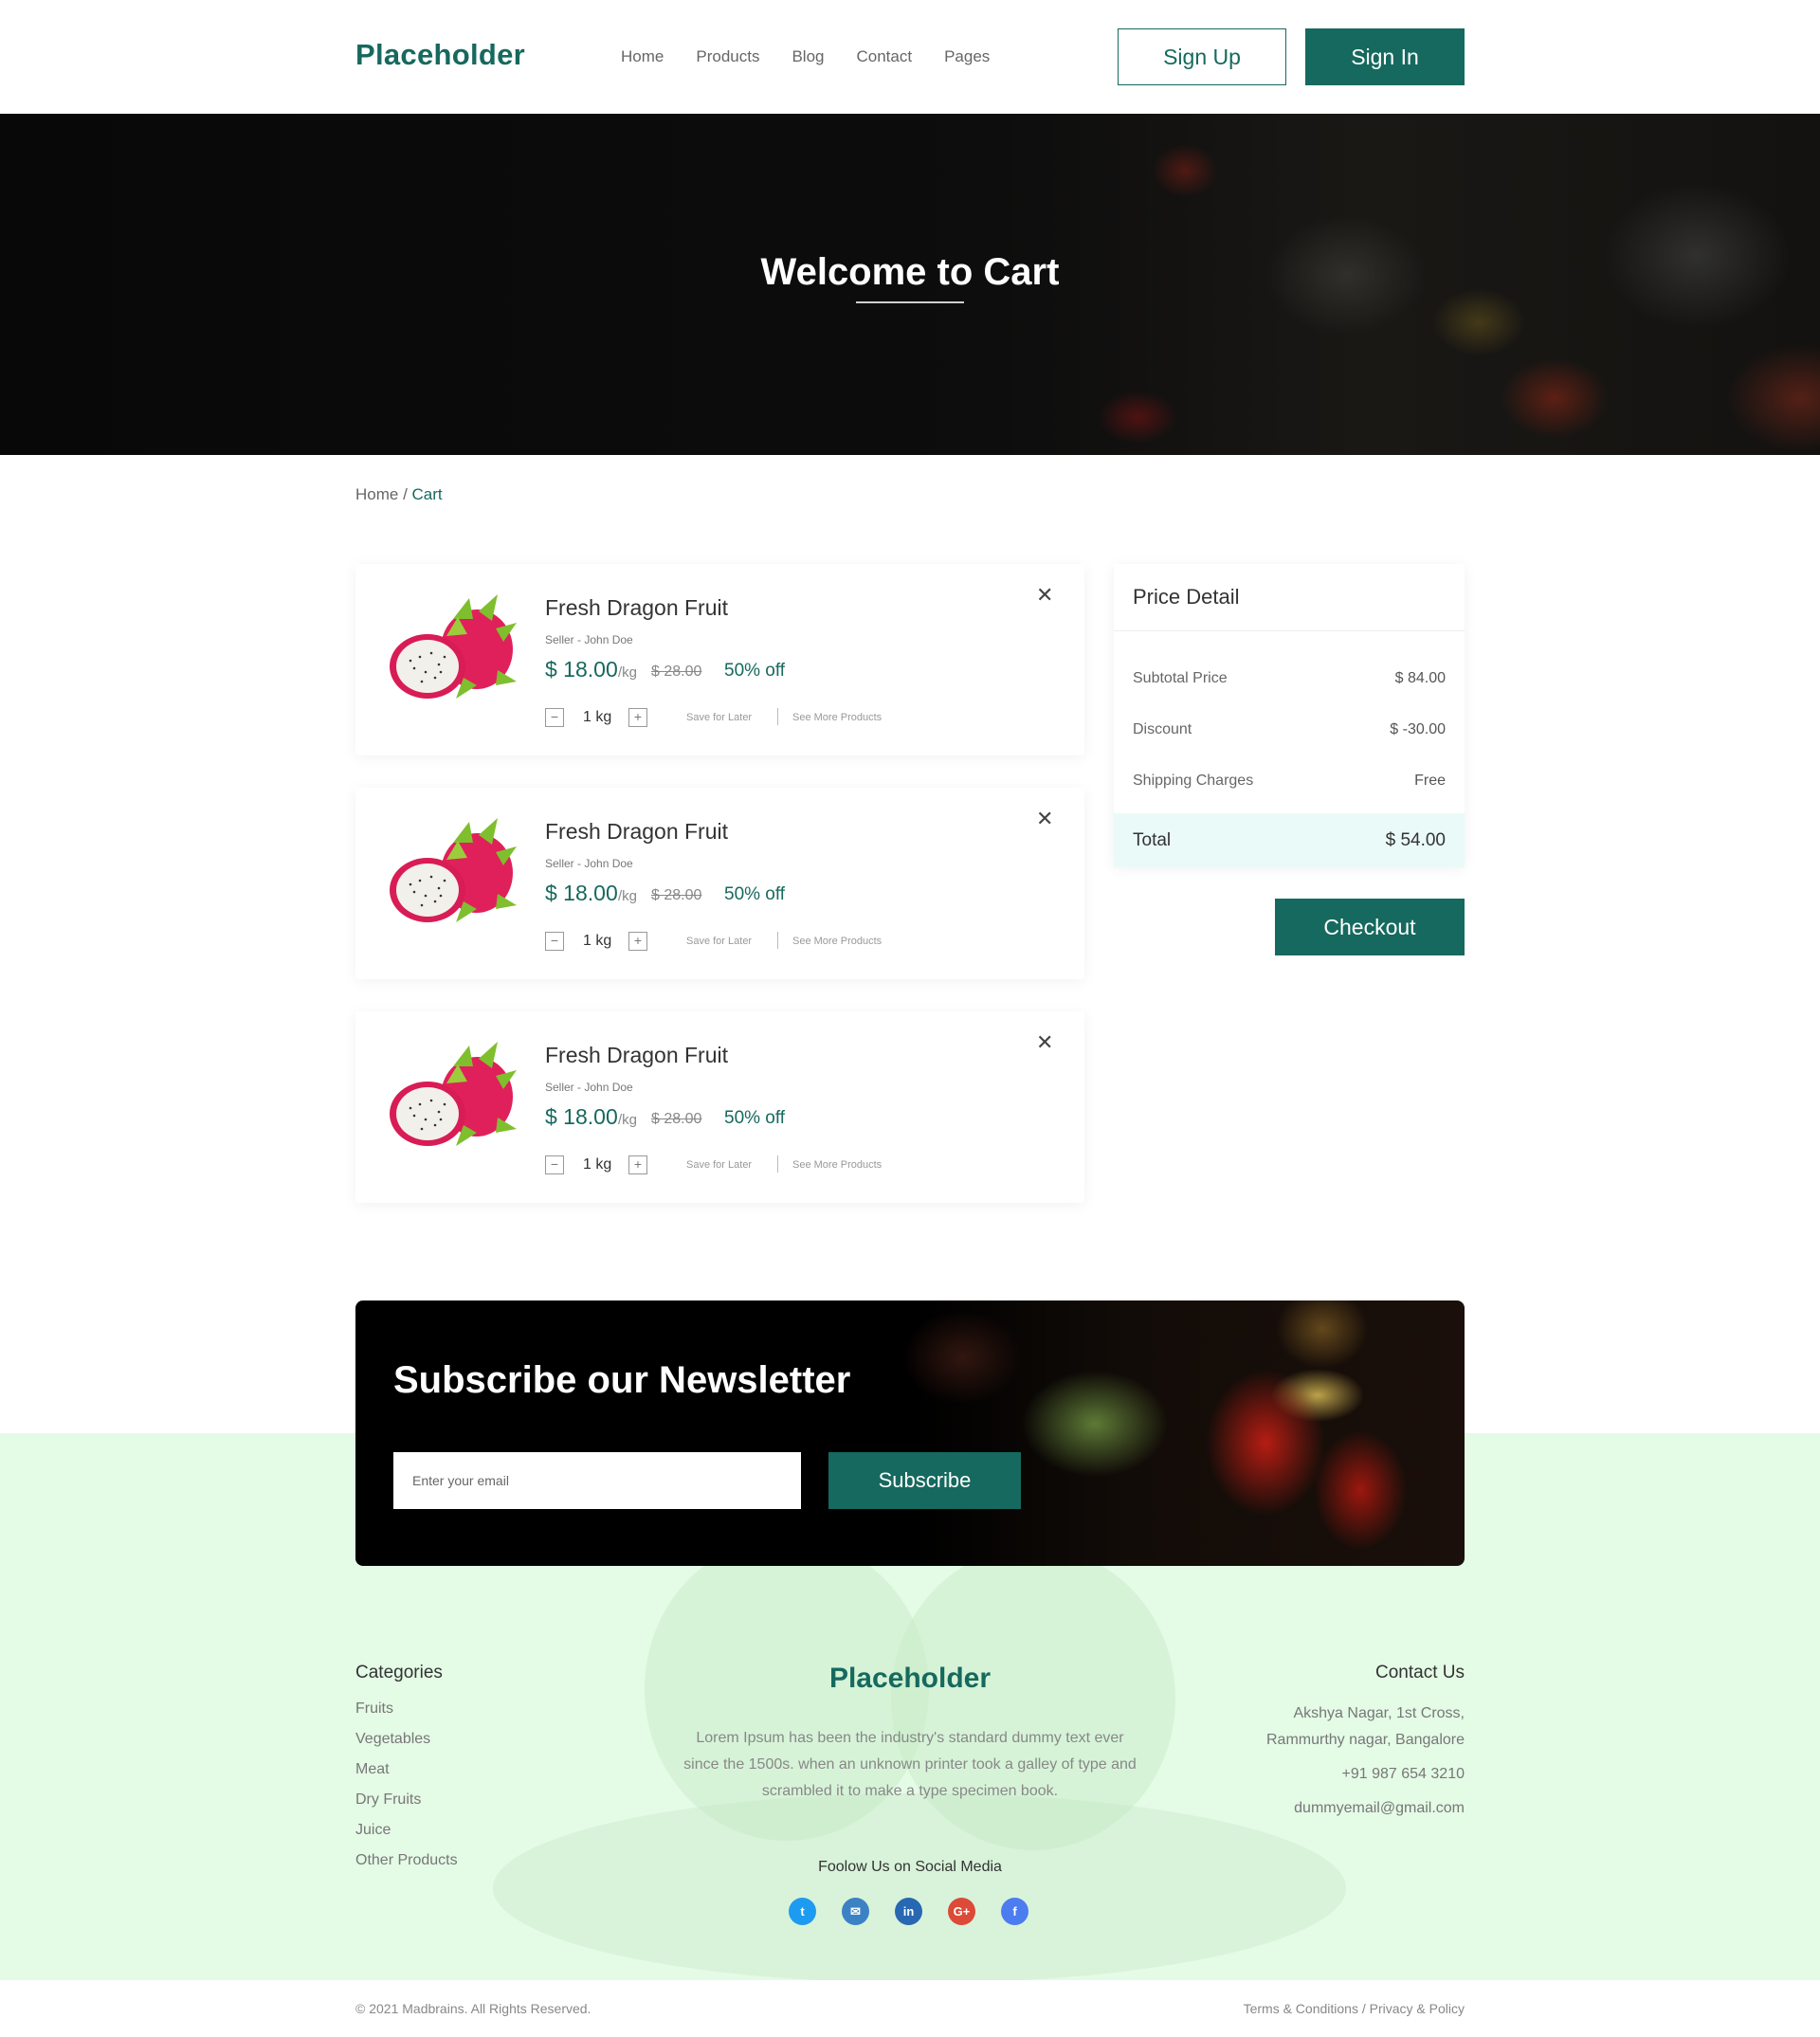  I want to click on shipping-label: Shipping Charges, so click(1193, 781).